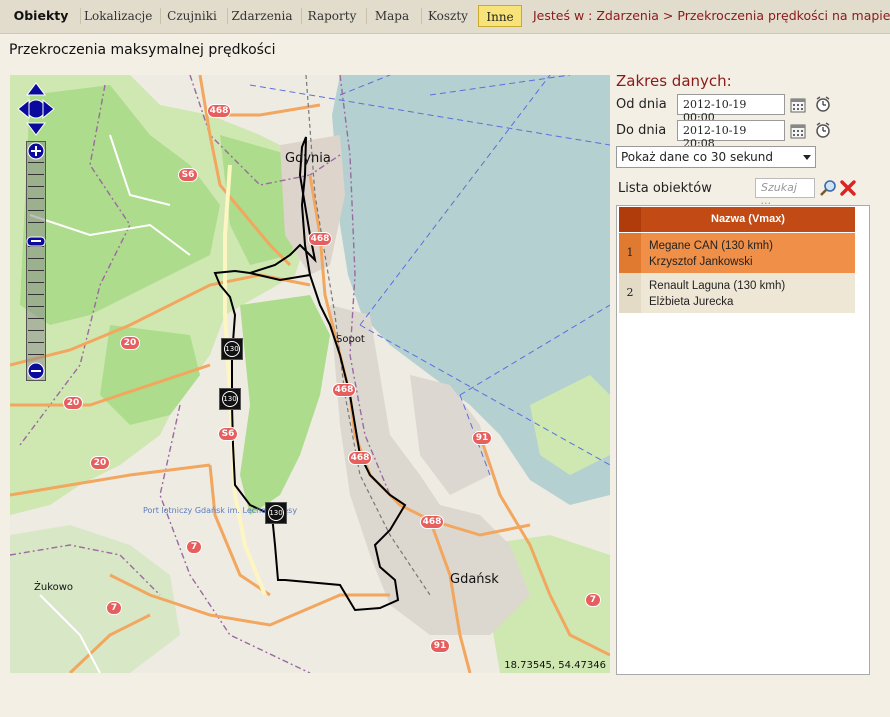 Image resolution: width=890 pixels, height=717 pixels. I want to click on pan-left-icon, so click(23, 109).